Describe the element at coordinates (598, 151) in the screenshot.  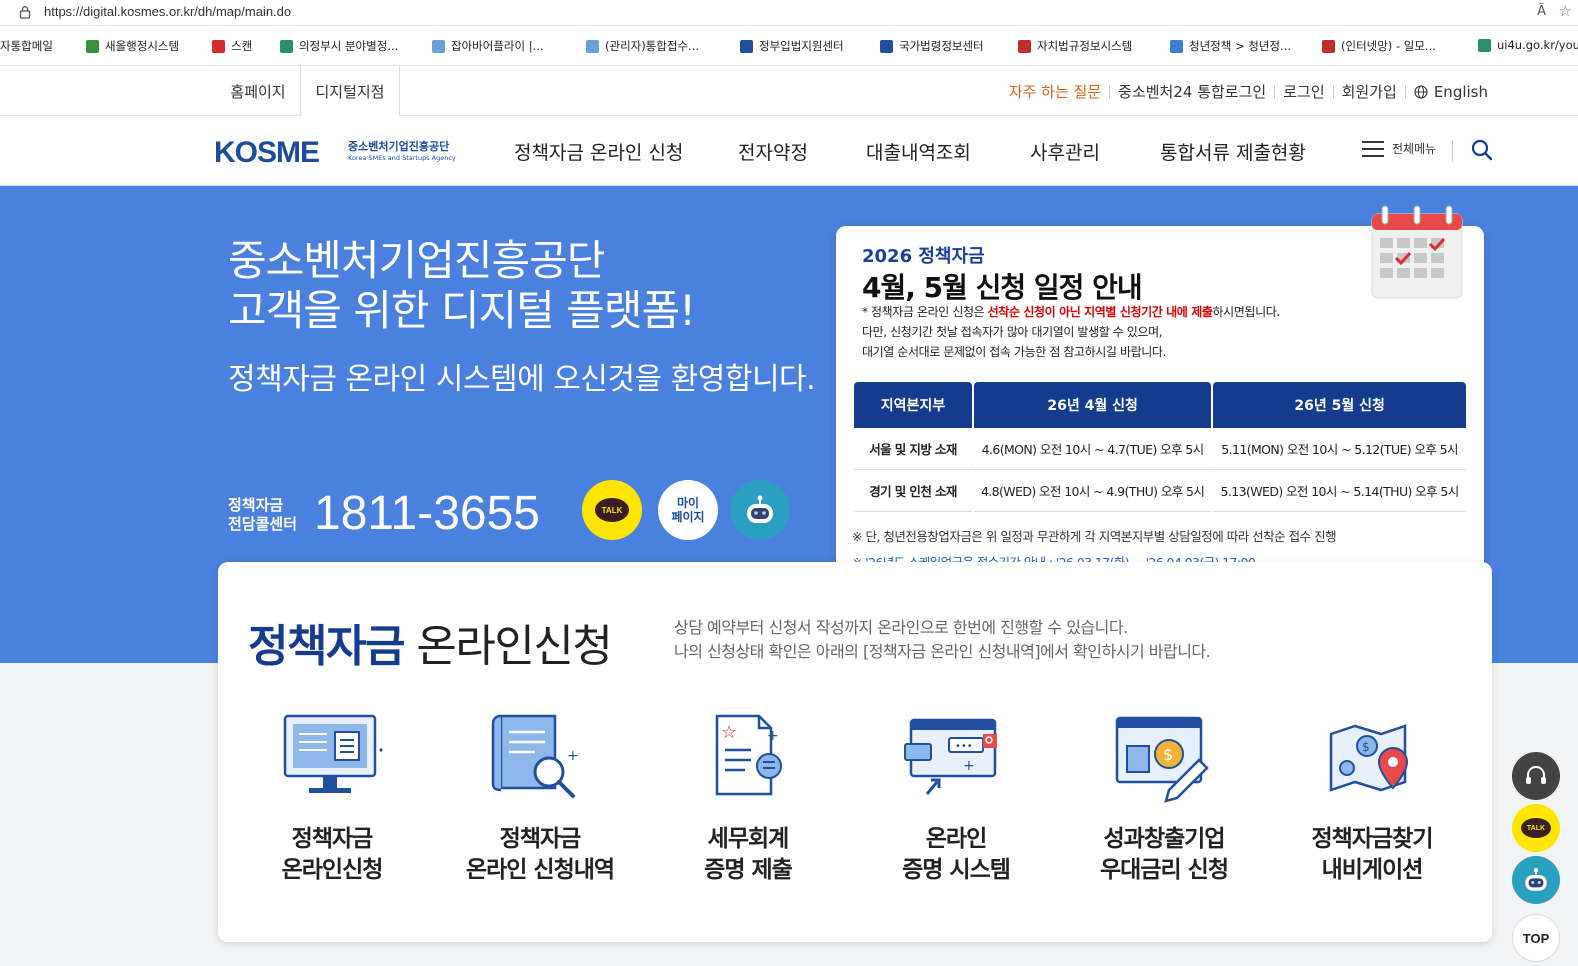
I see `nav-online-application: 정책자금 온라인 신청` at that location.